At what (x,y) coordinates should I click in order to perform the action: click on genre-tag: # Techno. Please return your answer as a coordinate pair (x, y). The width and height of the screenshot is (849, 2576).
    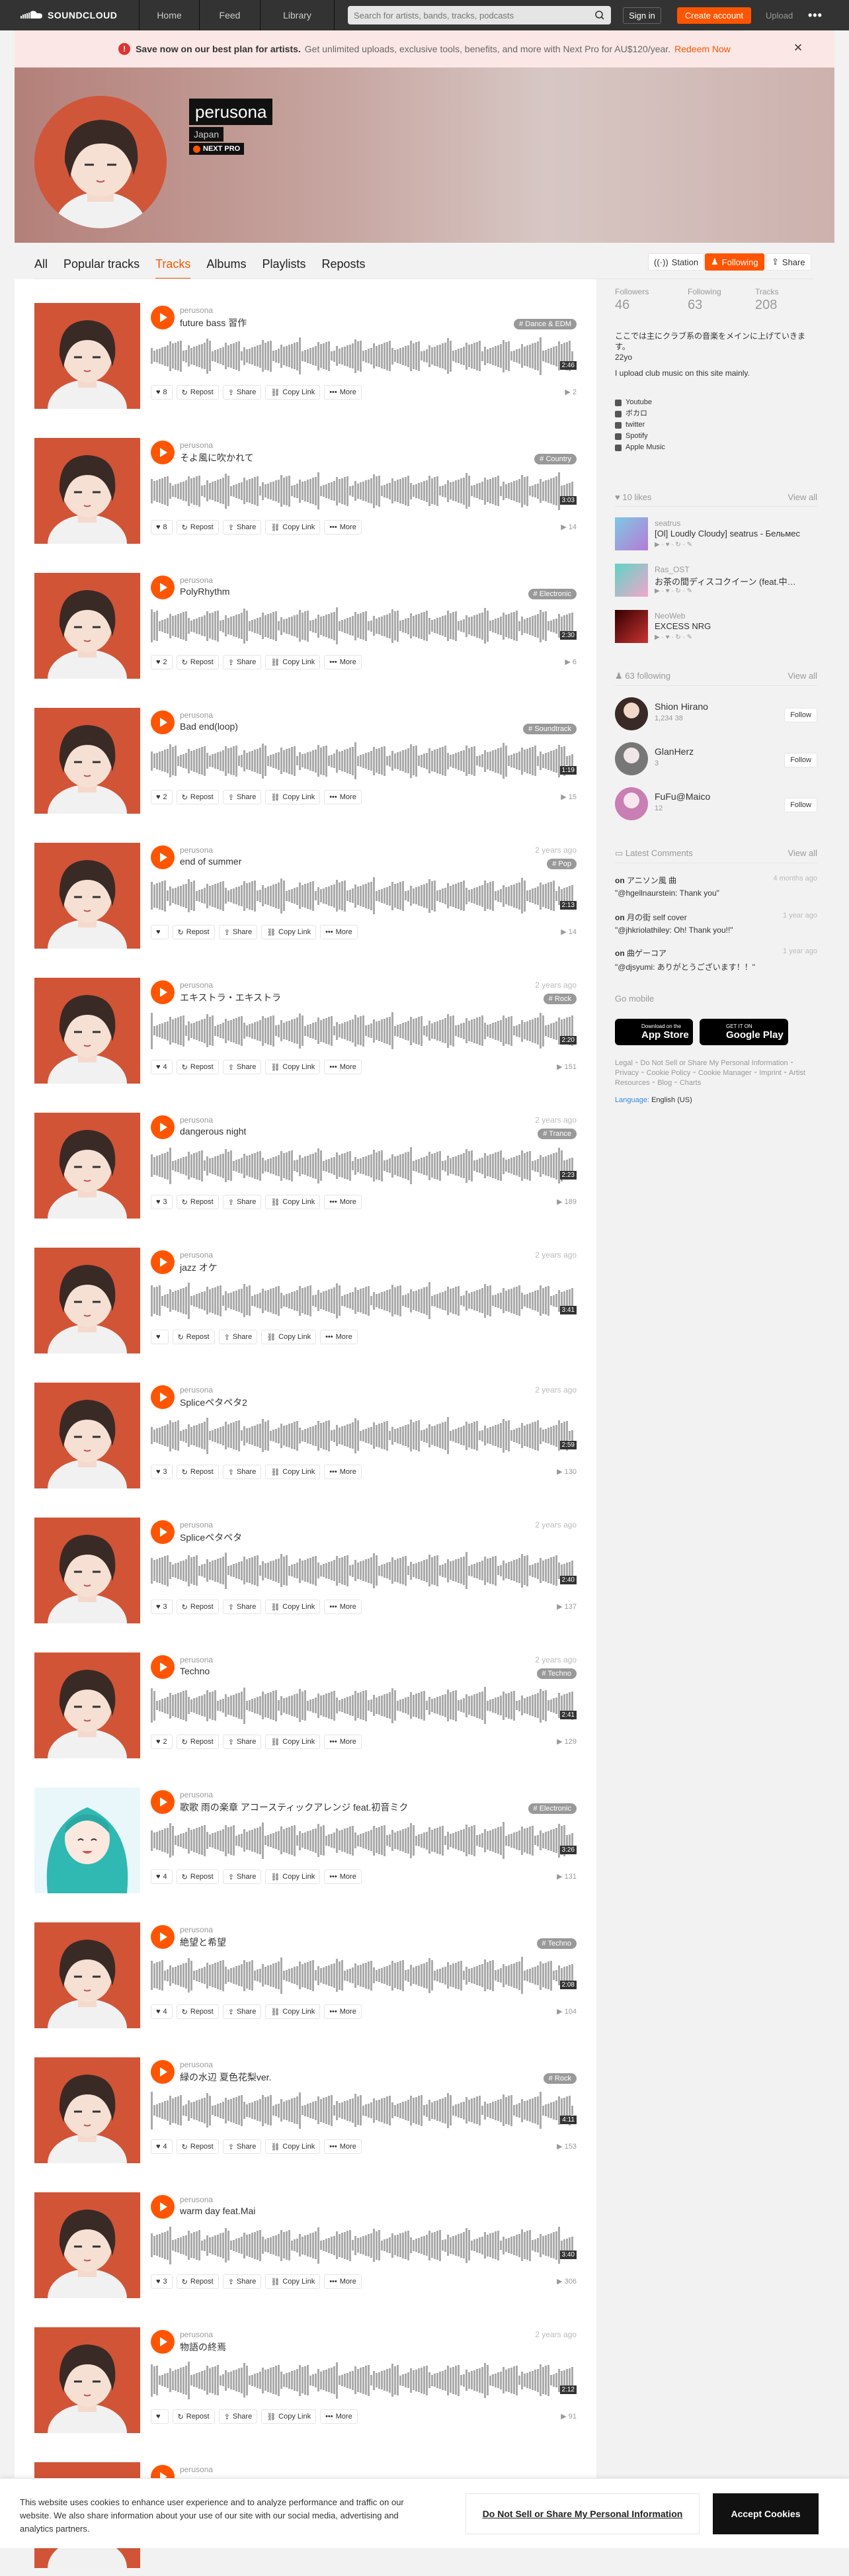
    Looking at the image, I should click on (557, 1943).